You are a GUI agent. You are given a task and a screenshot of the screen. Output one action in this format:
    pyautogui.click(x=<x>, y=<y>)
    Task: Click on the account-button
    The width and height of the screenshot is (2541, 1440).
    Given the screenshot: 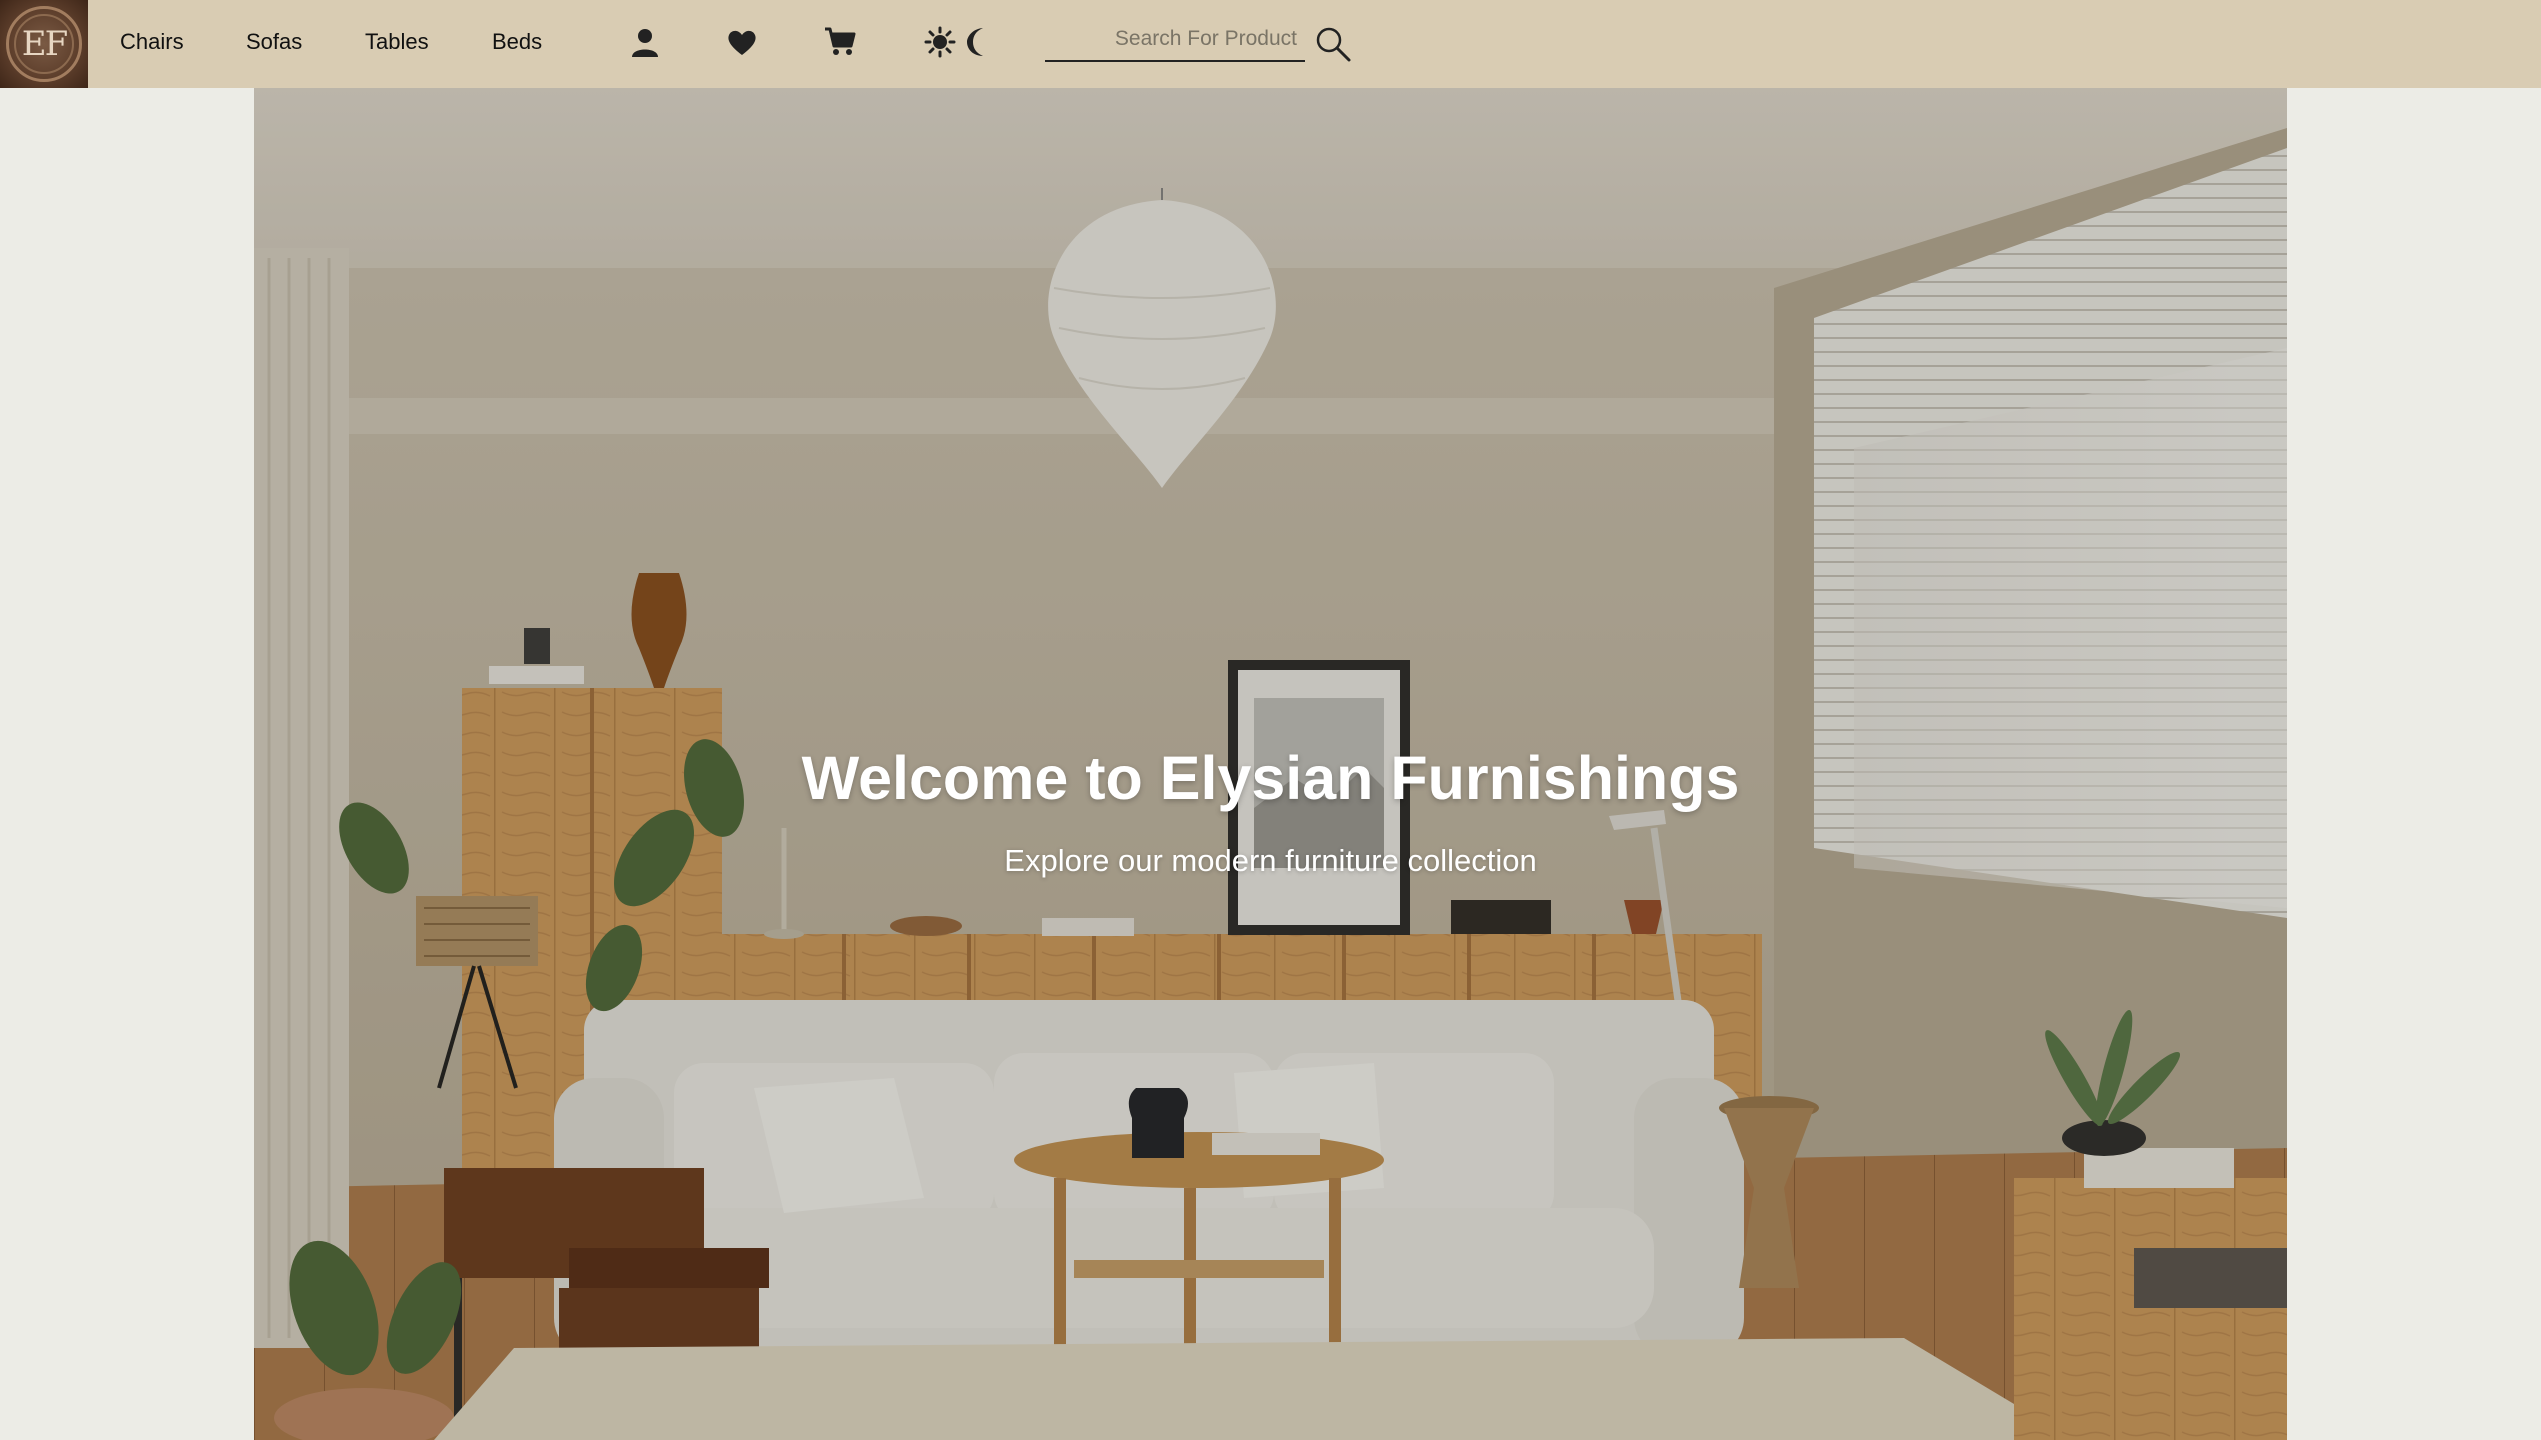 What is the action you would take?
    pyautogui.click(x=645, y=42)
    